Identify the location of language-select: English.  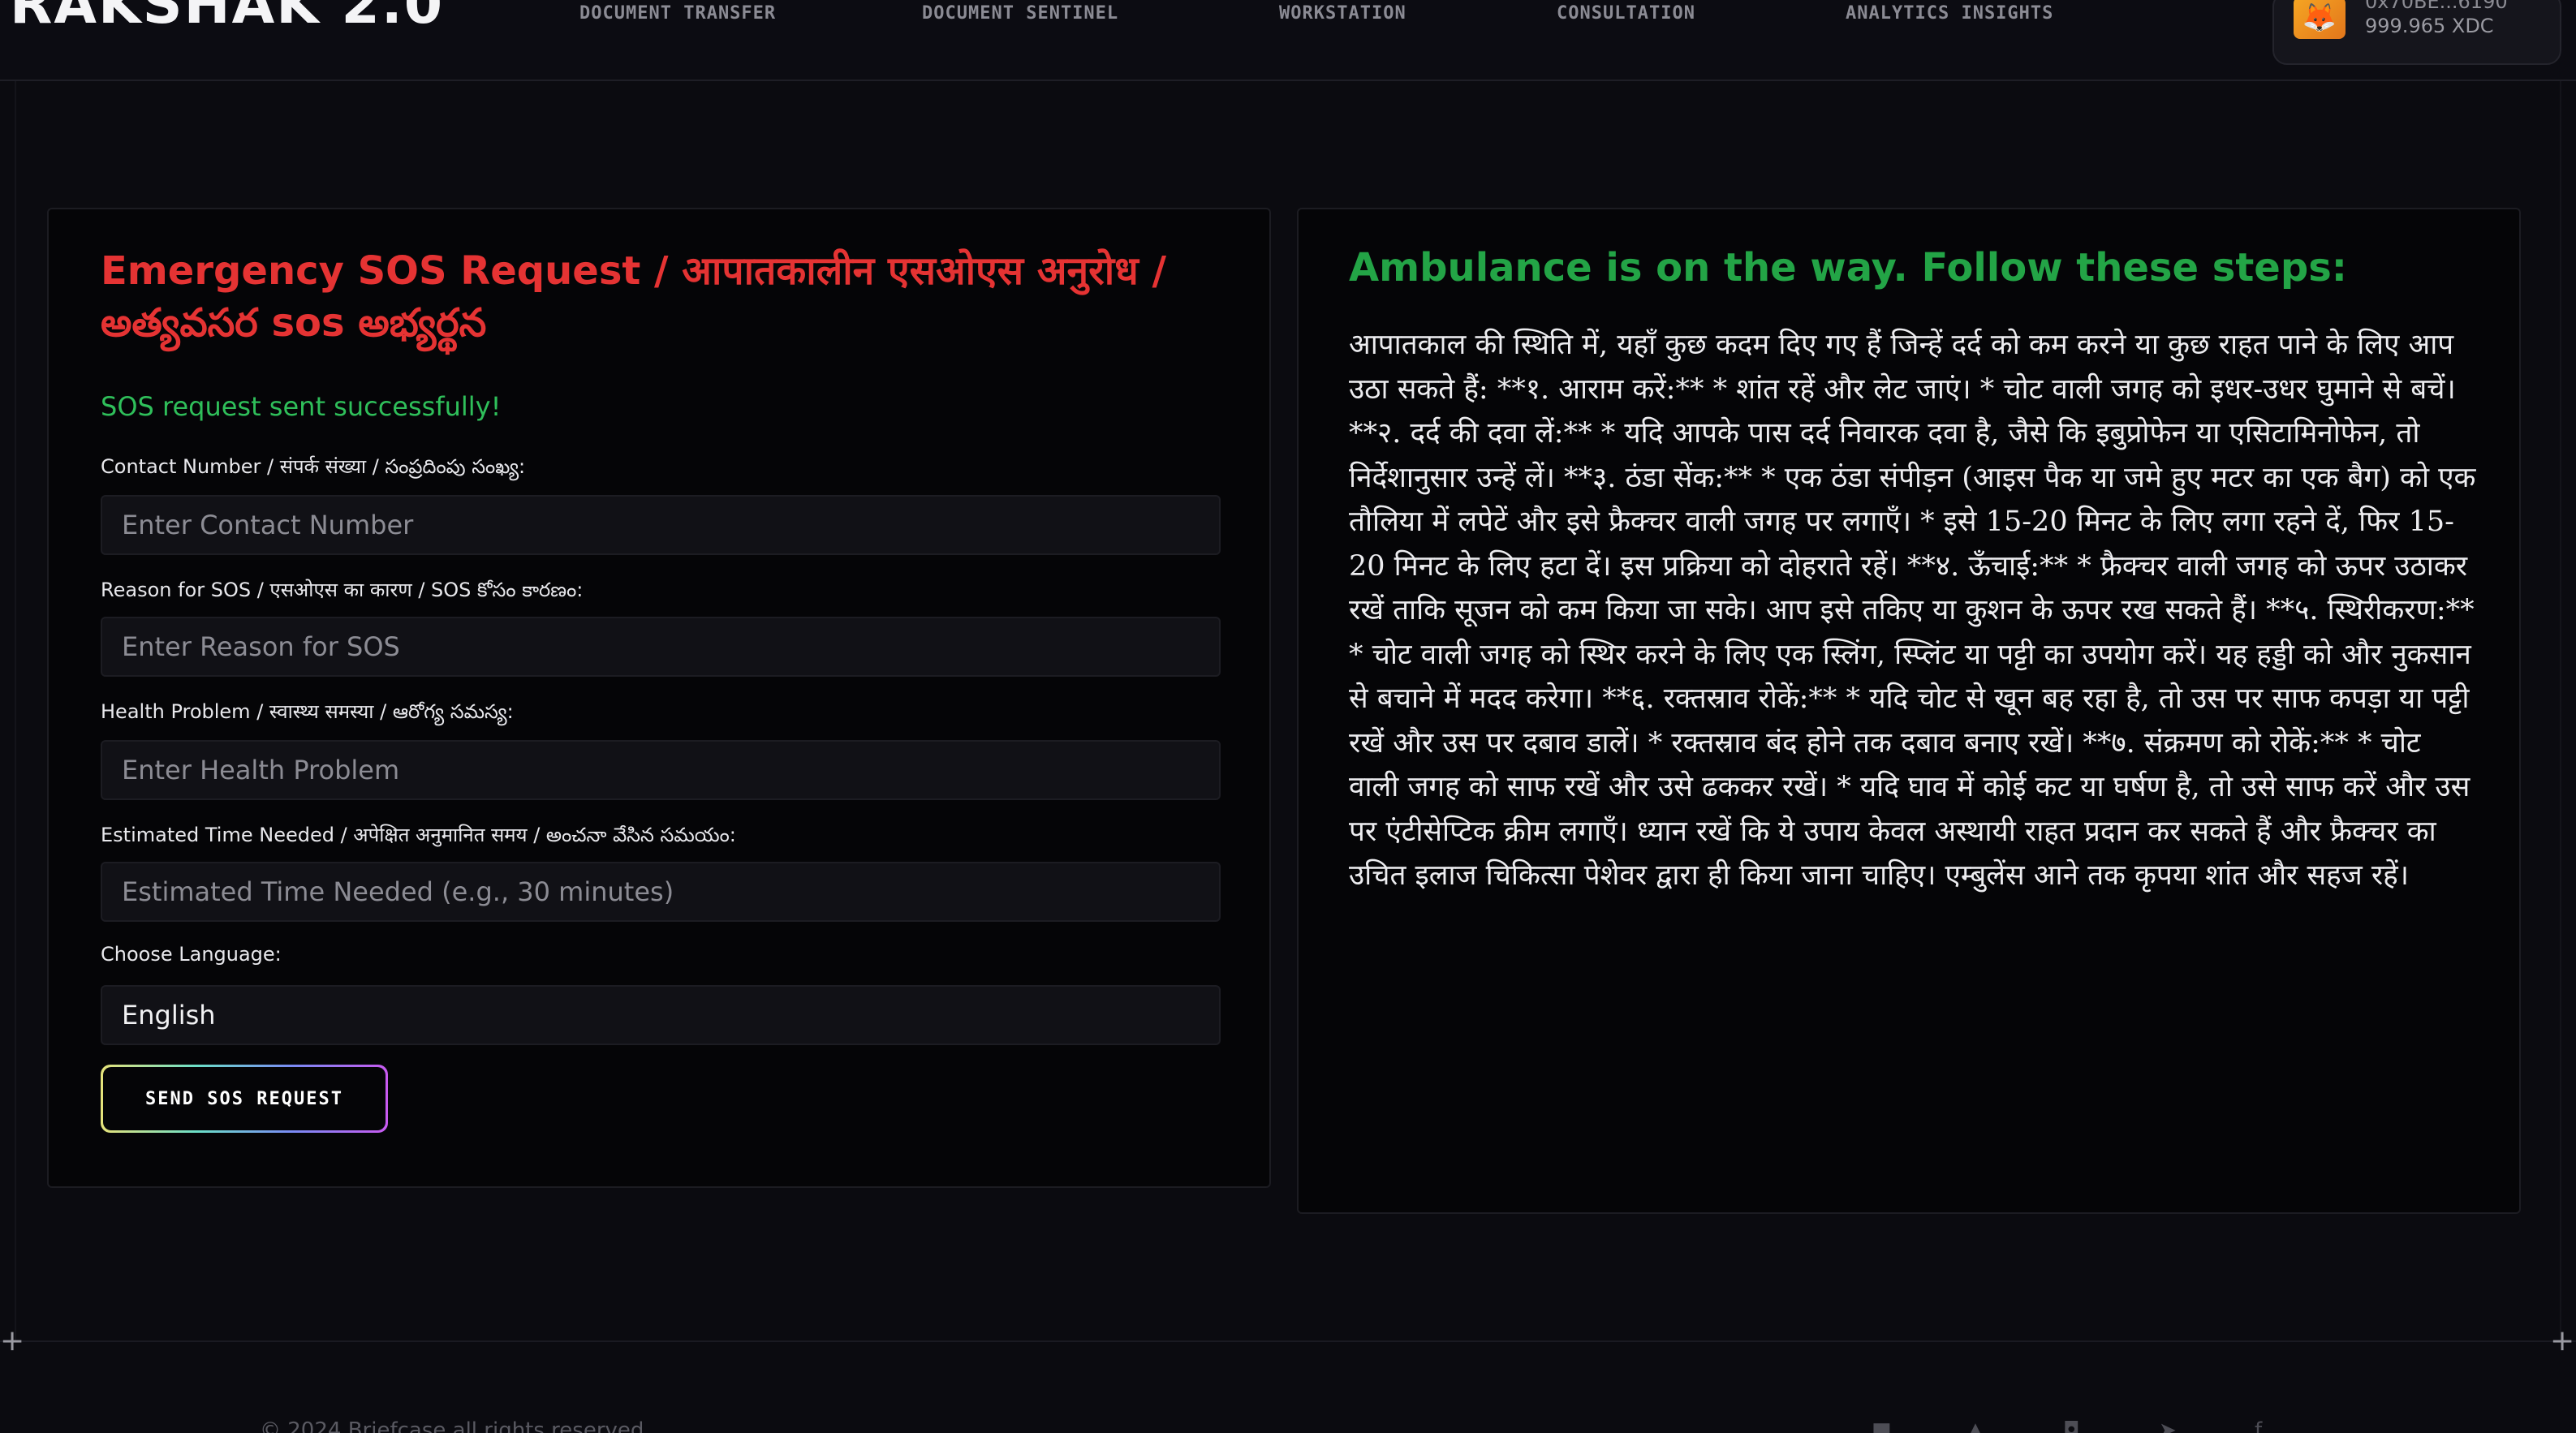
(661, 1015).